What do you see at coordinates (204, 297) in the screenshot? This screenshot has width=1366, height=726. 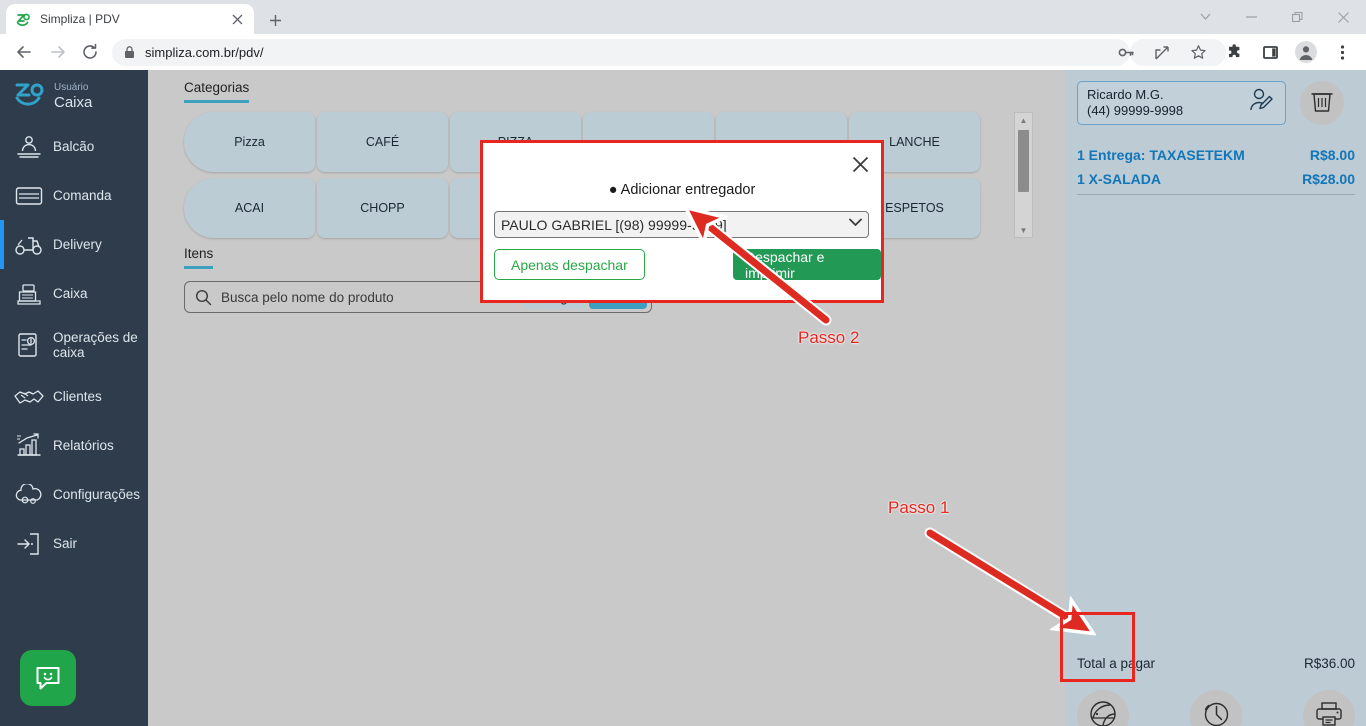 I see `search-icon` at bounding box center [204, 297].